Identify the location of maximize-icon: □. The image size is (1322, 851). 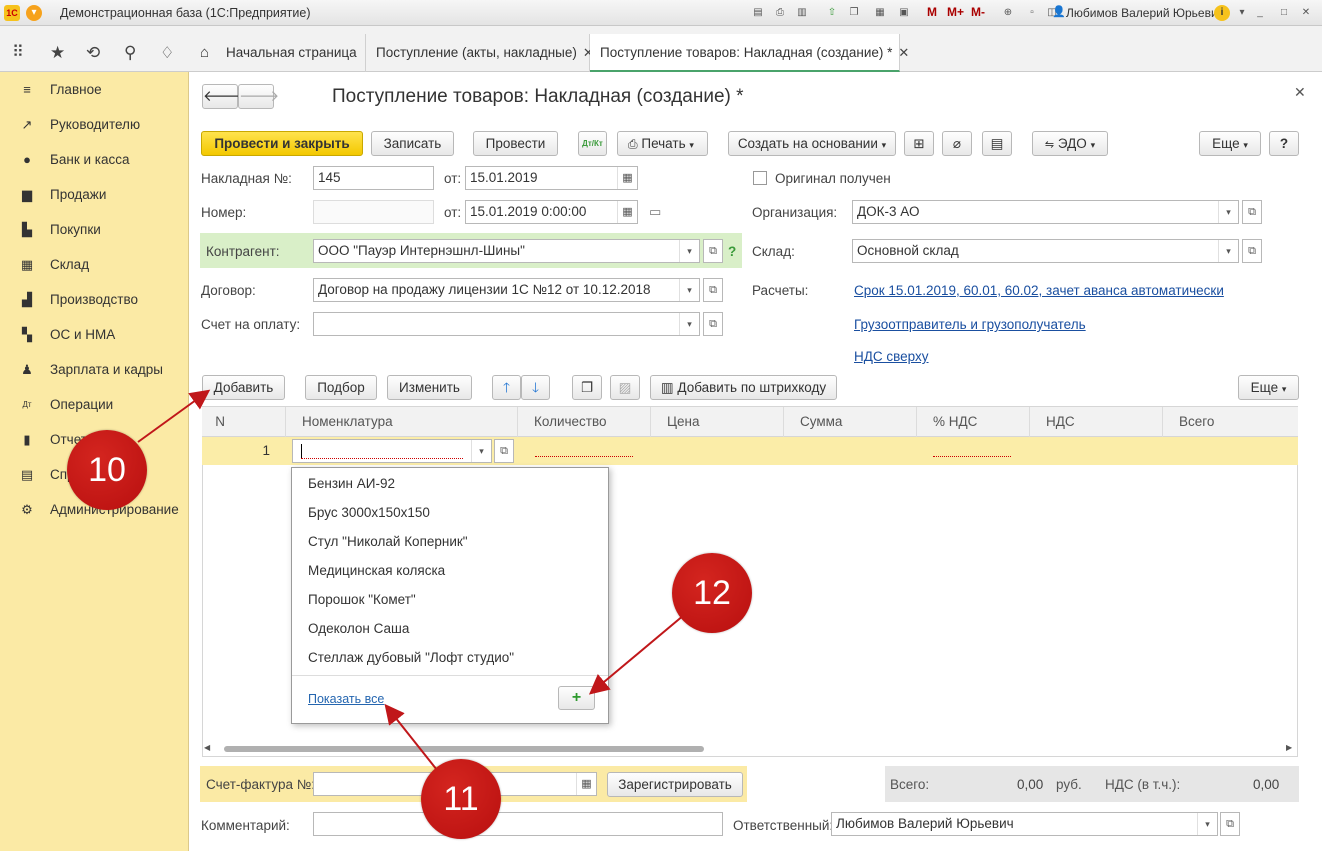
(1284, 13).